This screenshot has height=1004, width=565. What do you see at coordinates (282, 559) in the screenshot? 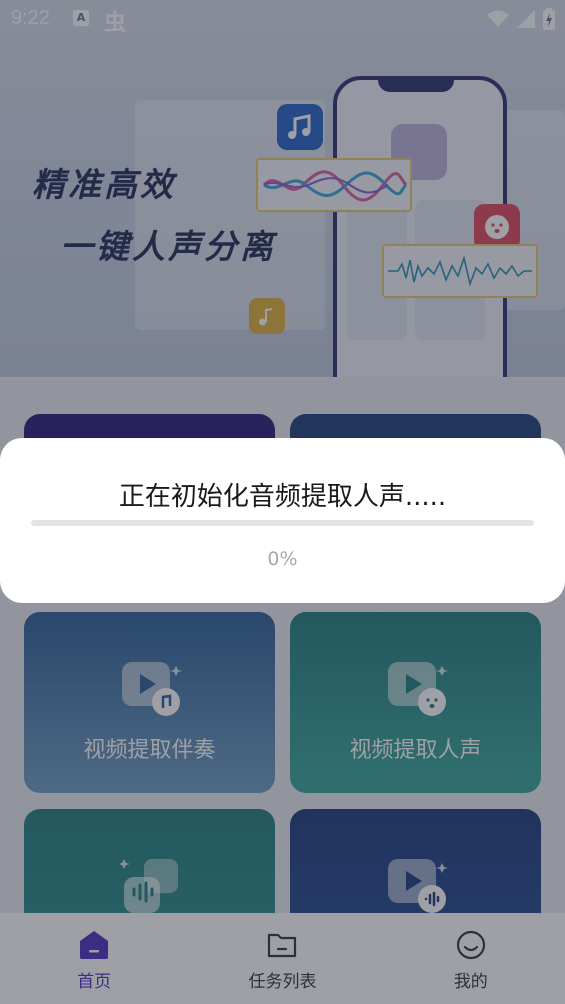
I see `progress-percent: 0%` at bounding box center [282, 559].